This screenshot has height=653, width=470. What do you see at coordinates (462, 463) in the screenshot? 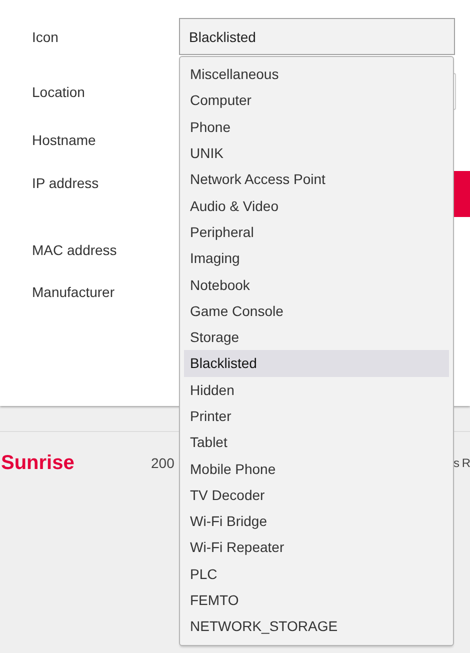
I see `copyright-text: s R` at bounding box center [462, 463].